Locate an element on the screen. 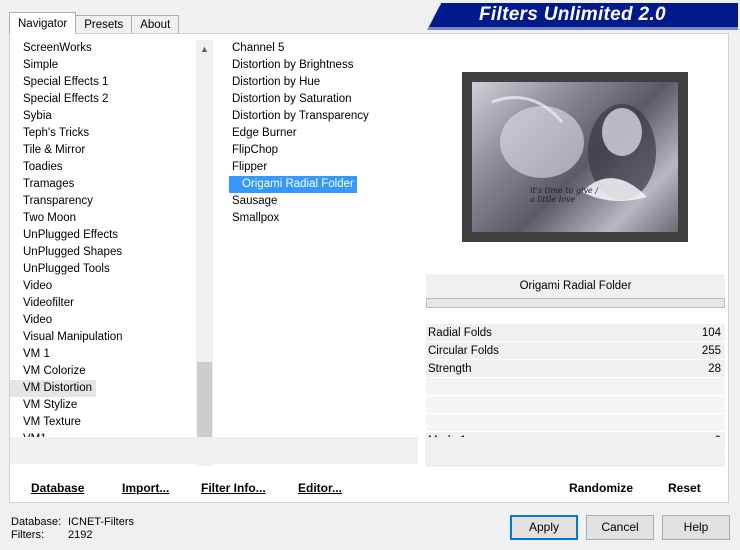  category-item: UnPlugged Tools is located at coordinates (112, 269).